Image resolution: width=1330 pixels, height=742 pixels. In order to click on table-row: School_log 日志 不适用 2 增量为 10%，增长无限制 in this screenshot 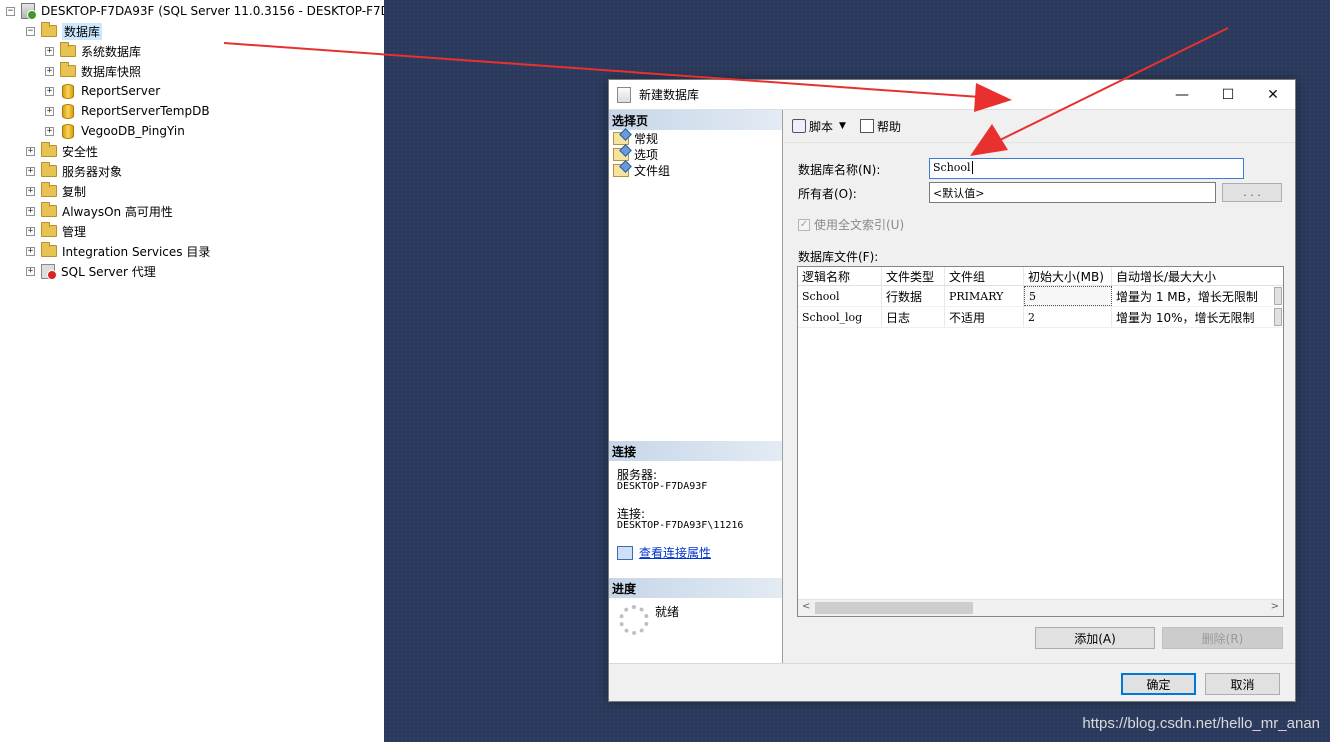, I will do `click(1040, 317)`.